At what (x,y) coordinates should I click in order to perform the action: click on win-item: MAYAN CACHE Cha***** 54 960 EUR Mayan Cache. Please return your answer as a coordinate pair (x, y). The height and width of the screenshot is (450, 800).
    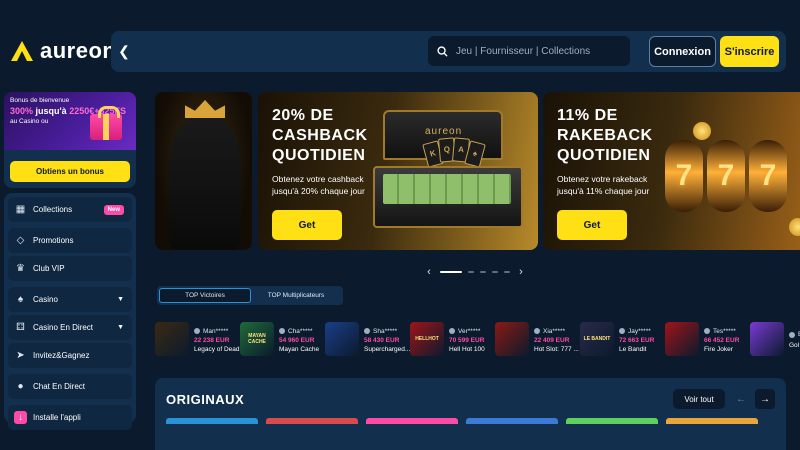
    Looking at the image, I should click on (283, 340).